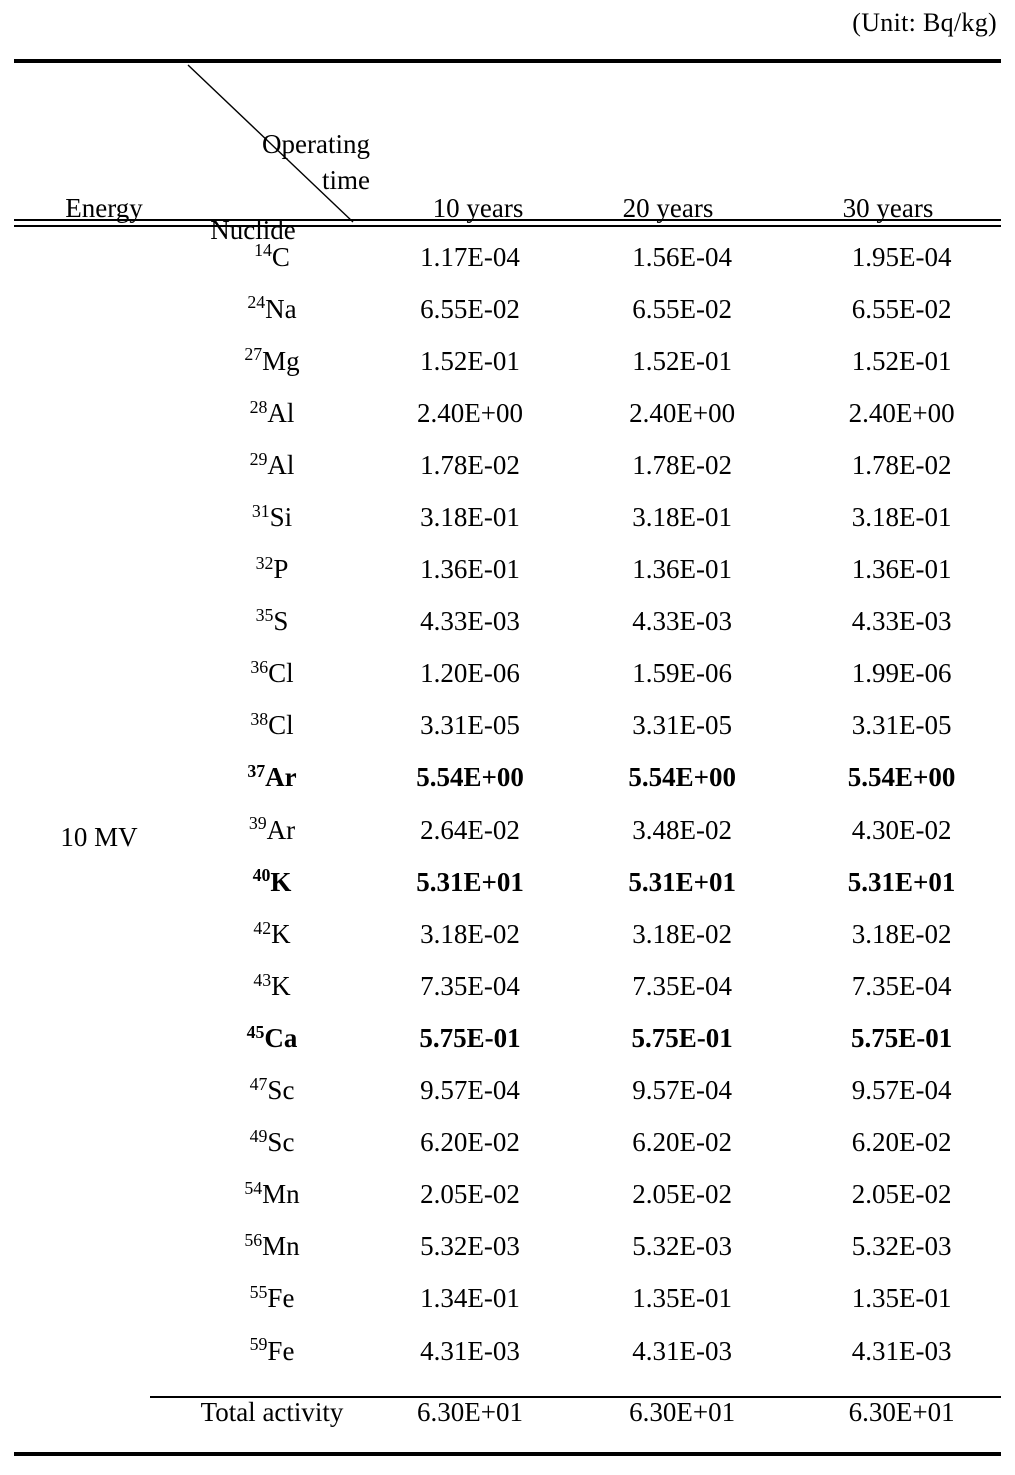 The image size is (1015, 1475). What do you see at coordinates (280, 256) in the screenshot?
I see `nuclide-element-symbol: C` at bounding box center [280, 256].